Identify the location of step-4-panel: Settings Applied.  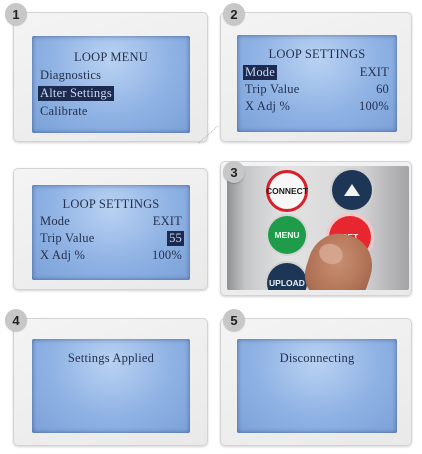
(110, 382).